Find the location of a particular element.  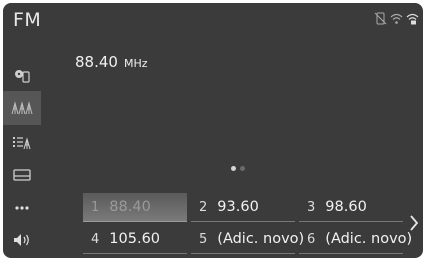

sidebar-item-categories is located at coordinates (22, 142).